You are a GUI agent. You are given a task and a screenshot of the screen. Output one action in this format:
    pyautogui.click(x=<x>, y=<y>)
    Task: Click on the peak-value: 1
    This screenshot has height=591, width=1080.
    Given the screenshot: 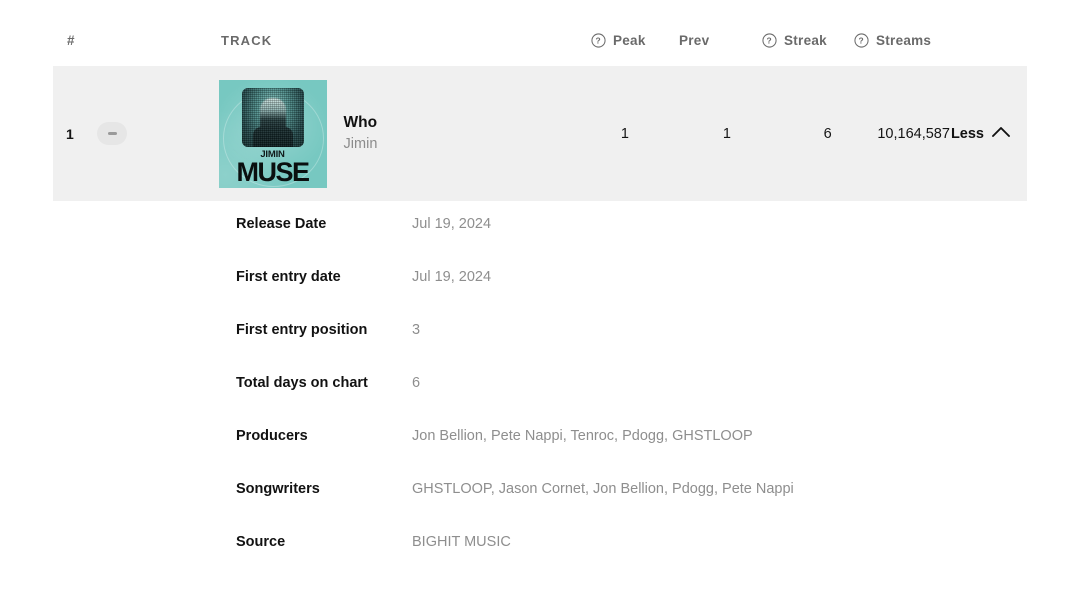 What is the action you would take?
    pyautogui.click(x=624, y=133)
    